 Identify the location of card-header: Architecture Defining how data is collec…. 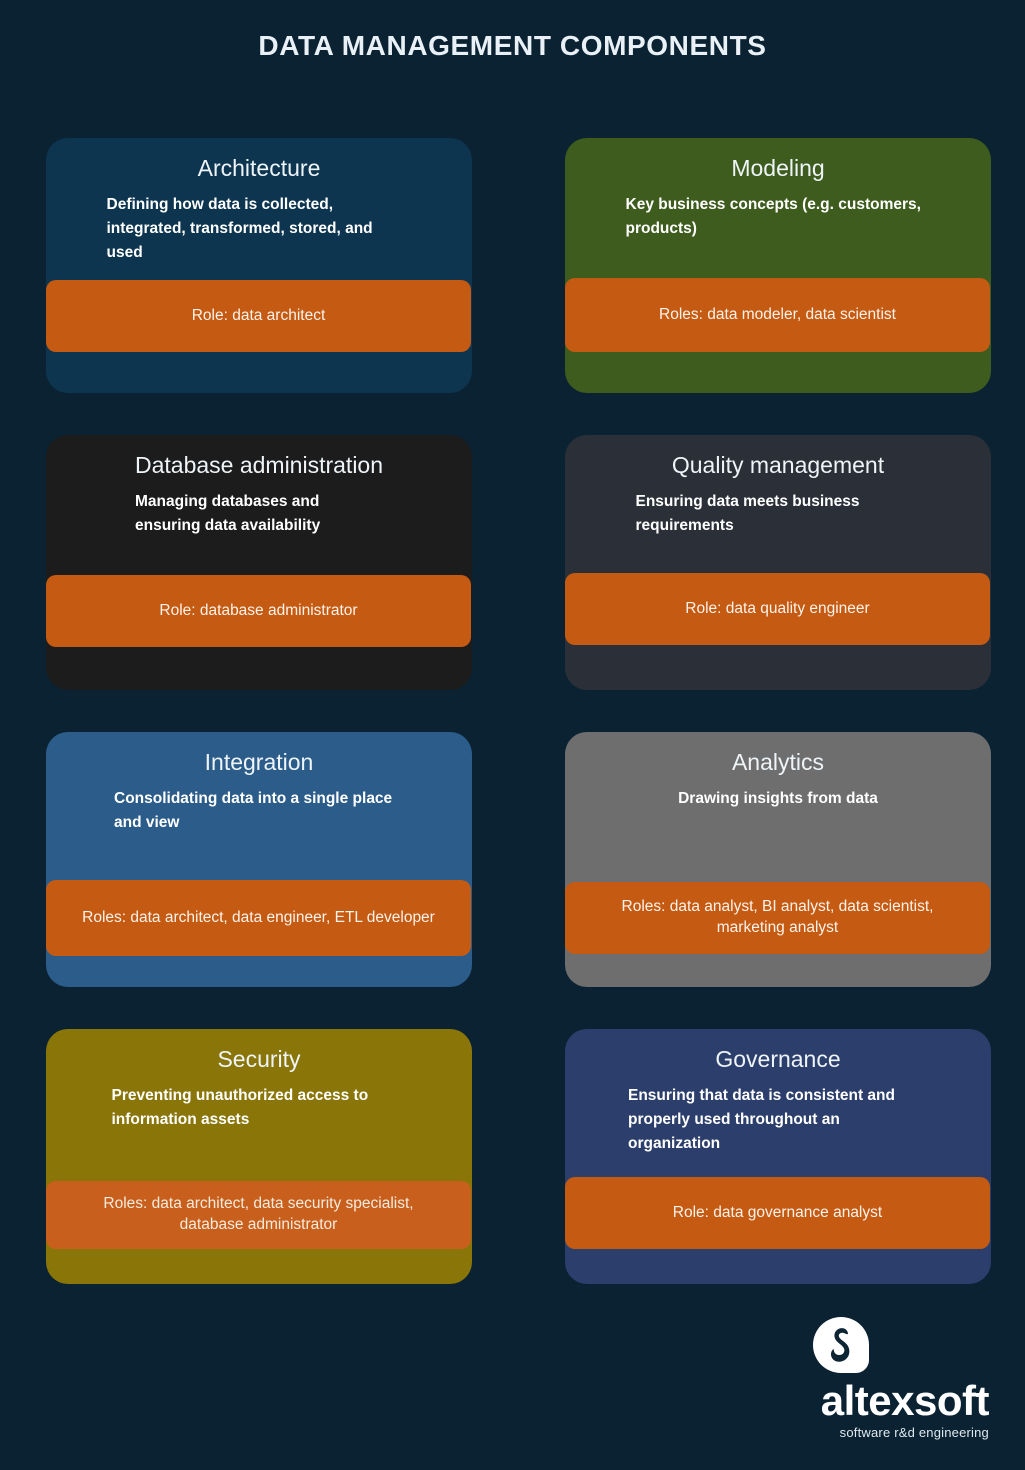
(259, 201).